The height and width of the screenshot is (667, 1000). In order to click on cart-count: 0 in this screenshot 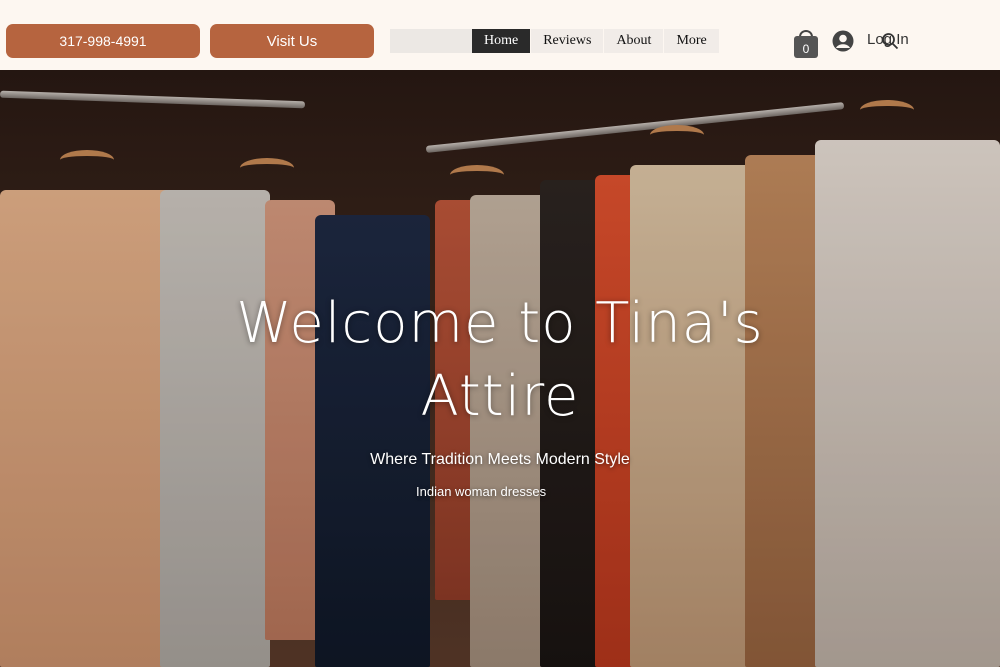, I will do `click(806, 49)`.